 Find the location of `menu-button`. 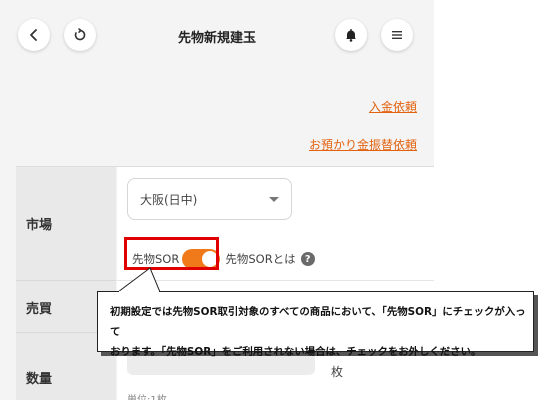

menu-button is located at coordinates (397, 35).